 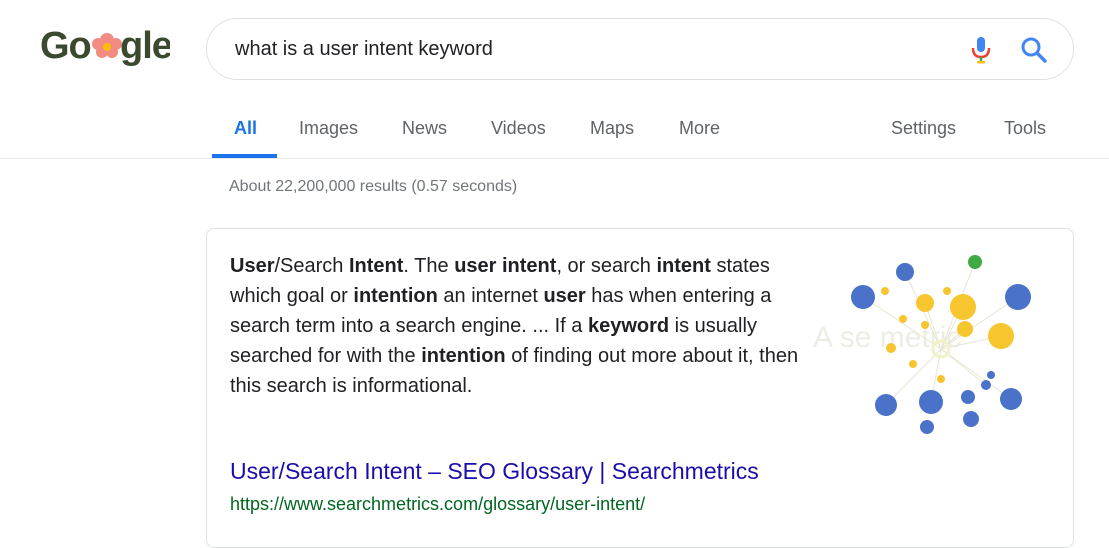 I want to click on tab-maps: Maps, so click(x=612, y=128).